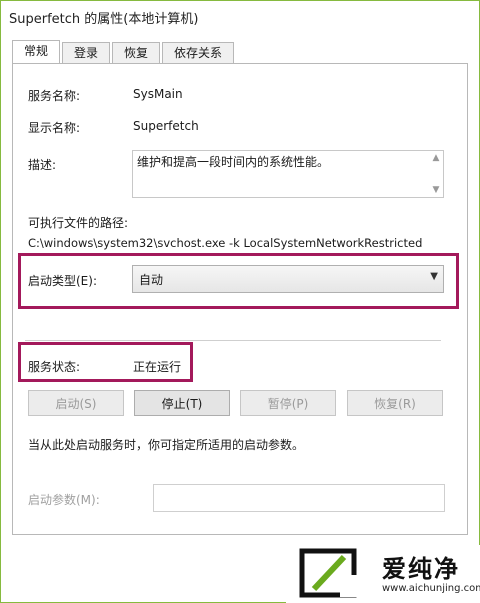  Describe the element at coordinates (299, 498) in the screenshot. I see `start-params-input` at that location.